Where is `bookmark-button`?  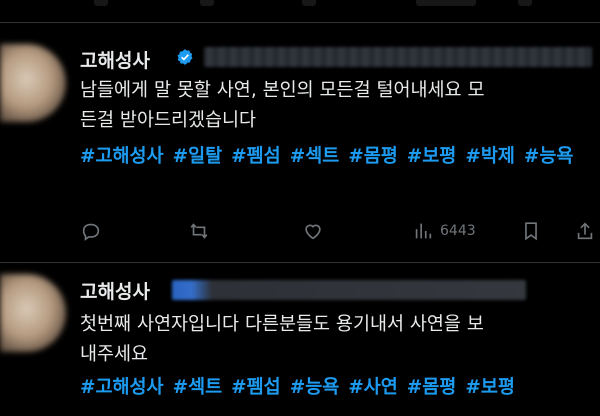
bookmark-button is located at coordinates (531, 231).